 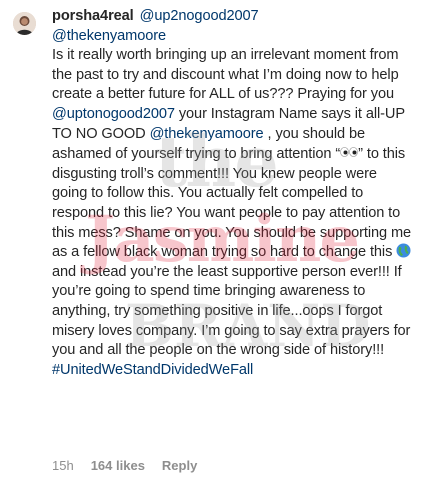 I want to click on avatar, so click(x=24, y=23).